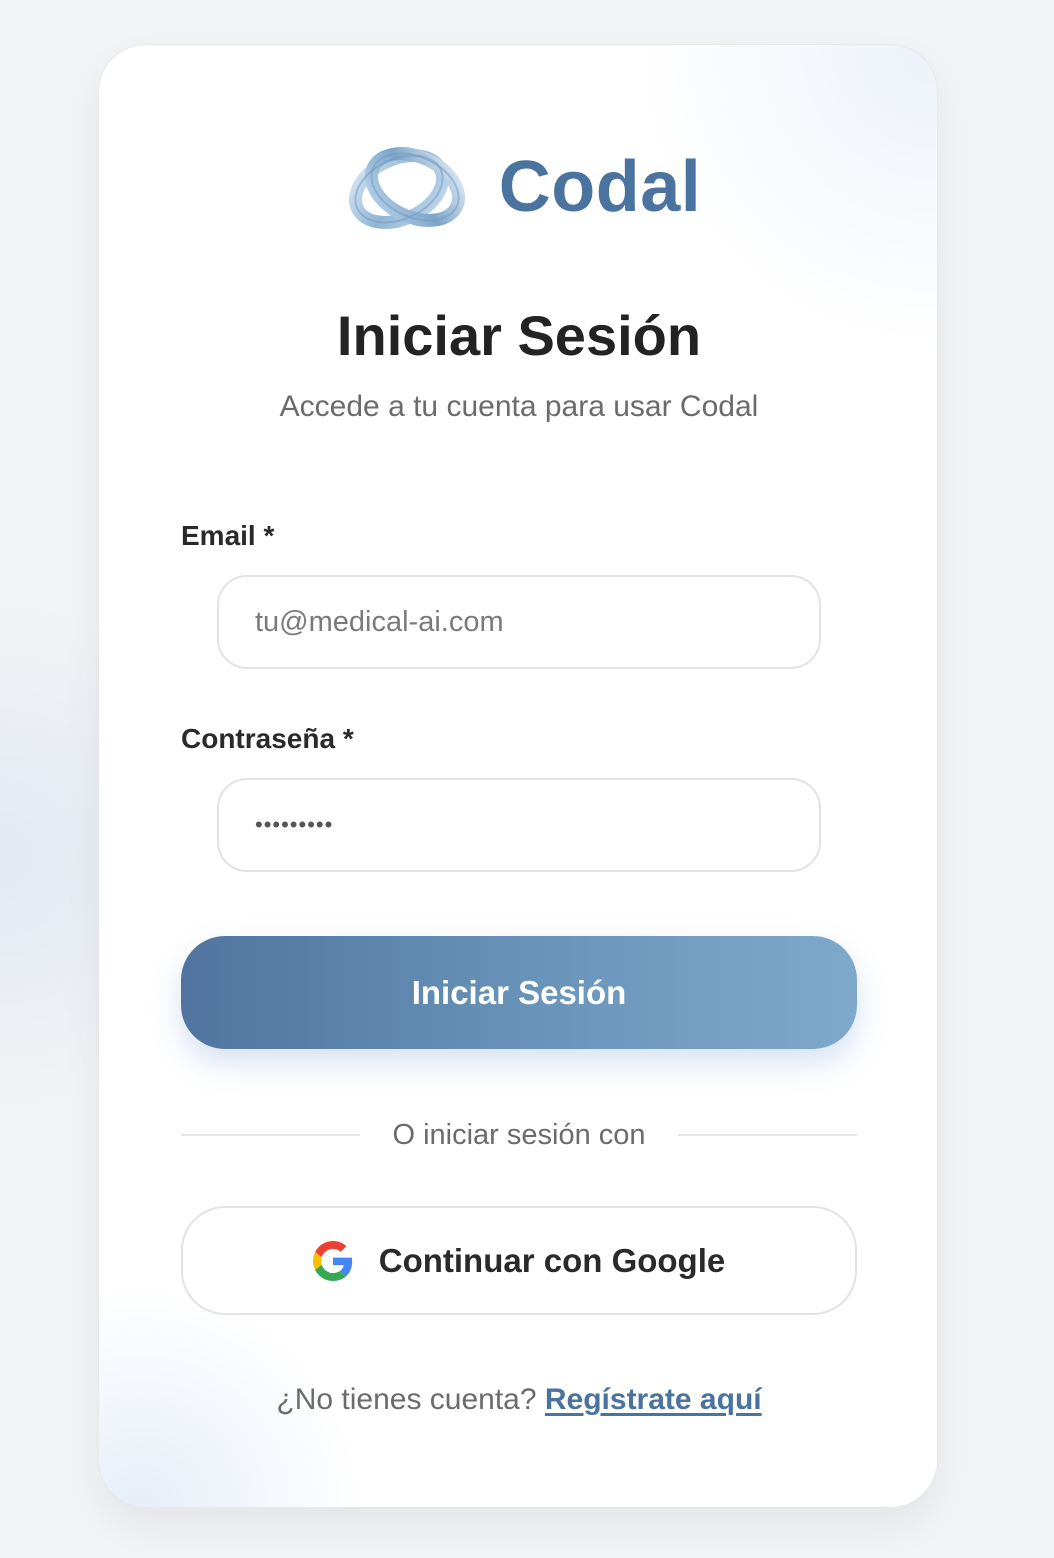  Describe the element at coordinates (228, 535) in the screenshot. I see `email-label: Email *` at that location.